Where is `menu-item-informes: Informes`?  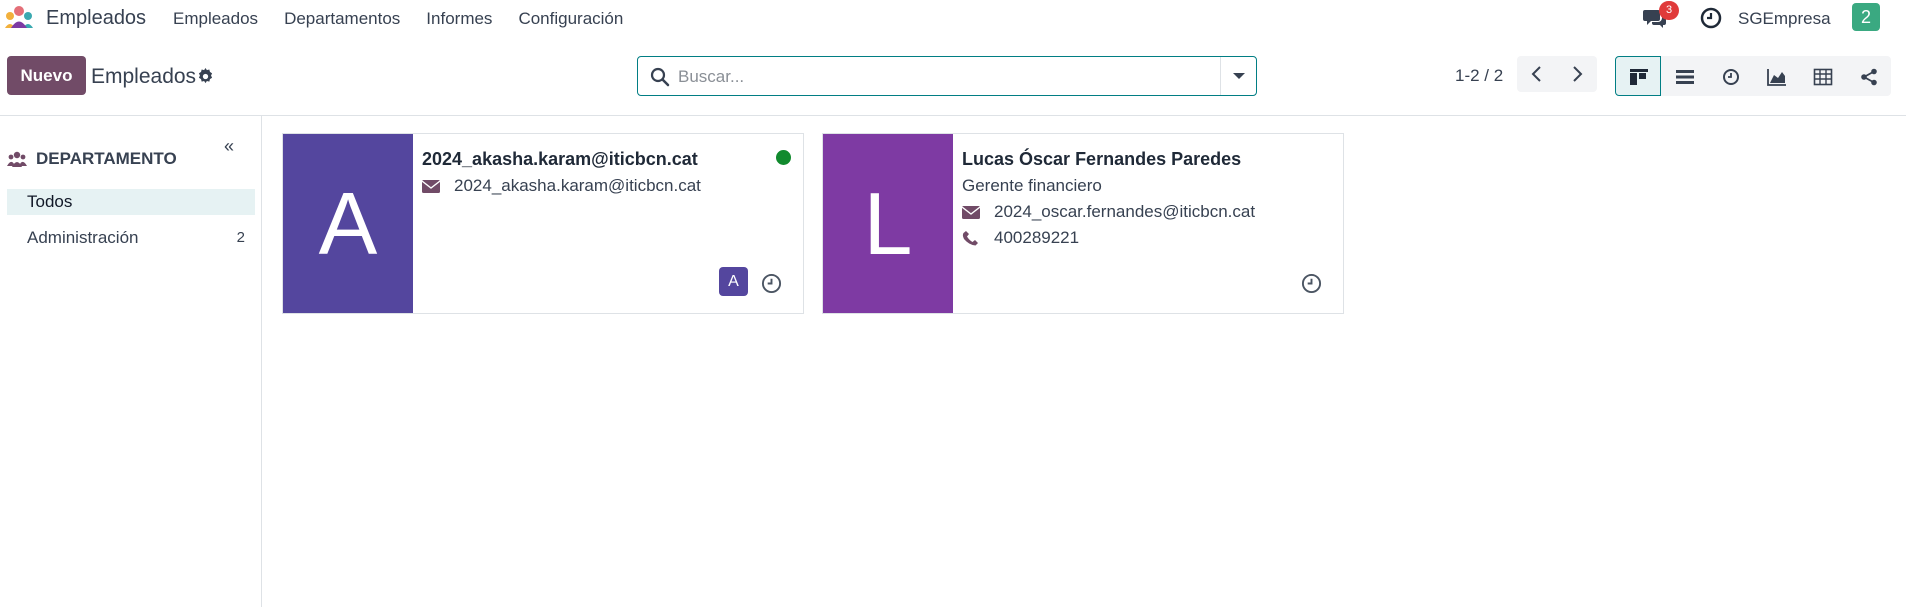
menu-item-informes: Informes is located at coordinates (459, 19).